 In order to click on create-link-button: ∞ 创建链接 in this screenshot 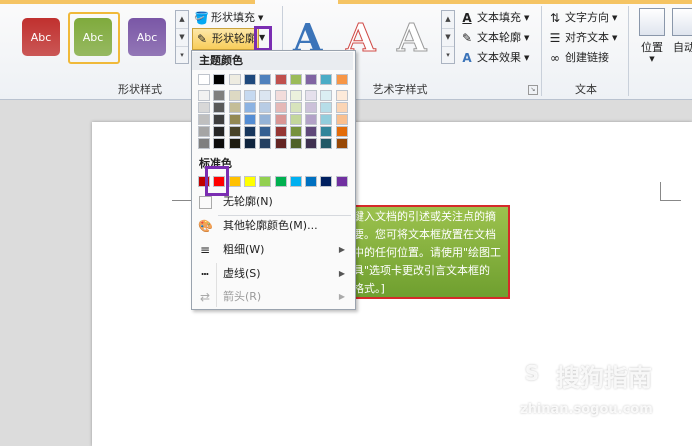, I will do `click(578, 58)`.